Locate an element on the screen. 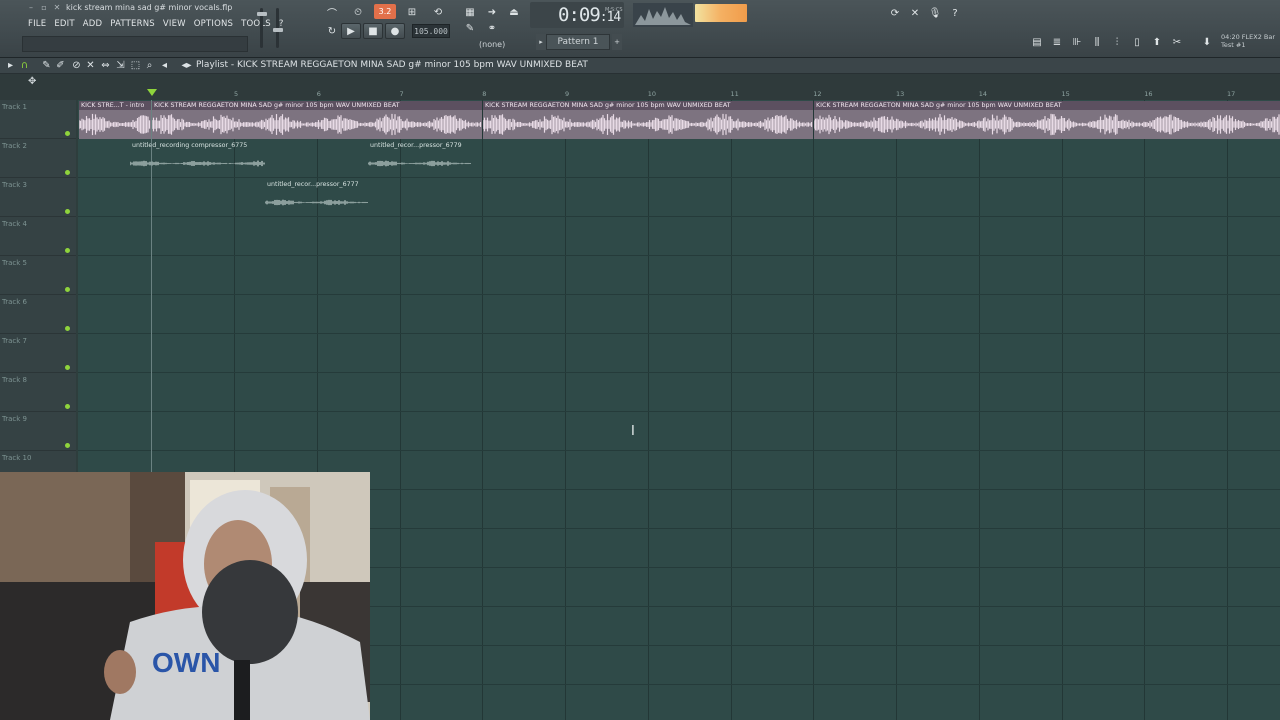 The image size is (1280, 720). ruler-bar-number: 10 is located at coordinates (652, 94).